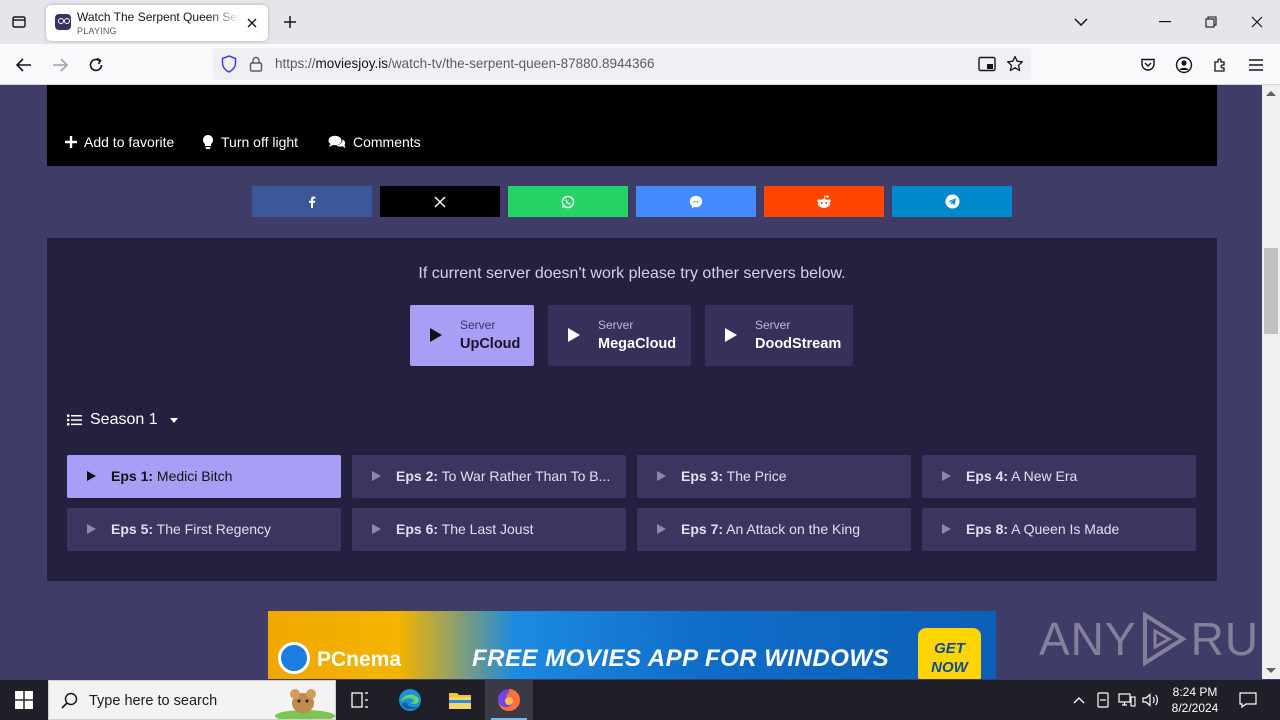 This screenshot has height=720, width=1280. Describe the element at coordinates (949, 653) in the screenshot. I see `ad-get-now-button: GET NOW` at that location.